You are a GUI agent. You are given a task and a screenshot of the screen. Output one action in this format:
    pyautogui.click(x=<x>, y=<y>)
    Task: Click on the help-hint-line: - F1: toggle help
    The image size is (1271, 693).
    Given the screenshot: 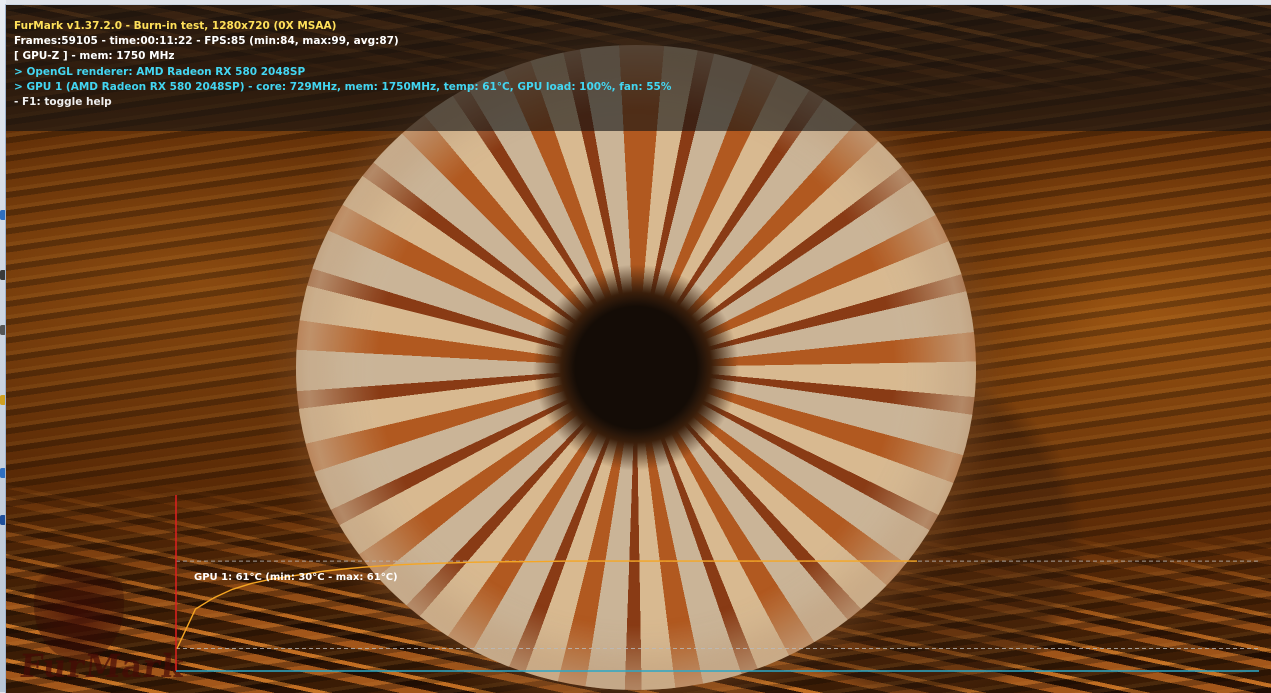 What is the action you would take?
    pyautogui.click(x=63, y=102)
    